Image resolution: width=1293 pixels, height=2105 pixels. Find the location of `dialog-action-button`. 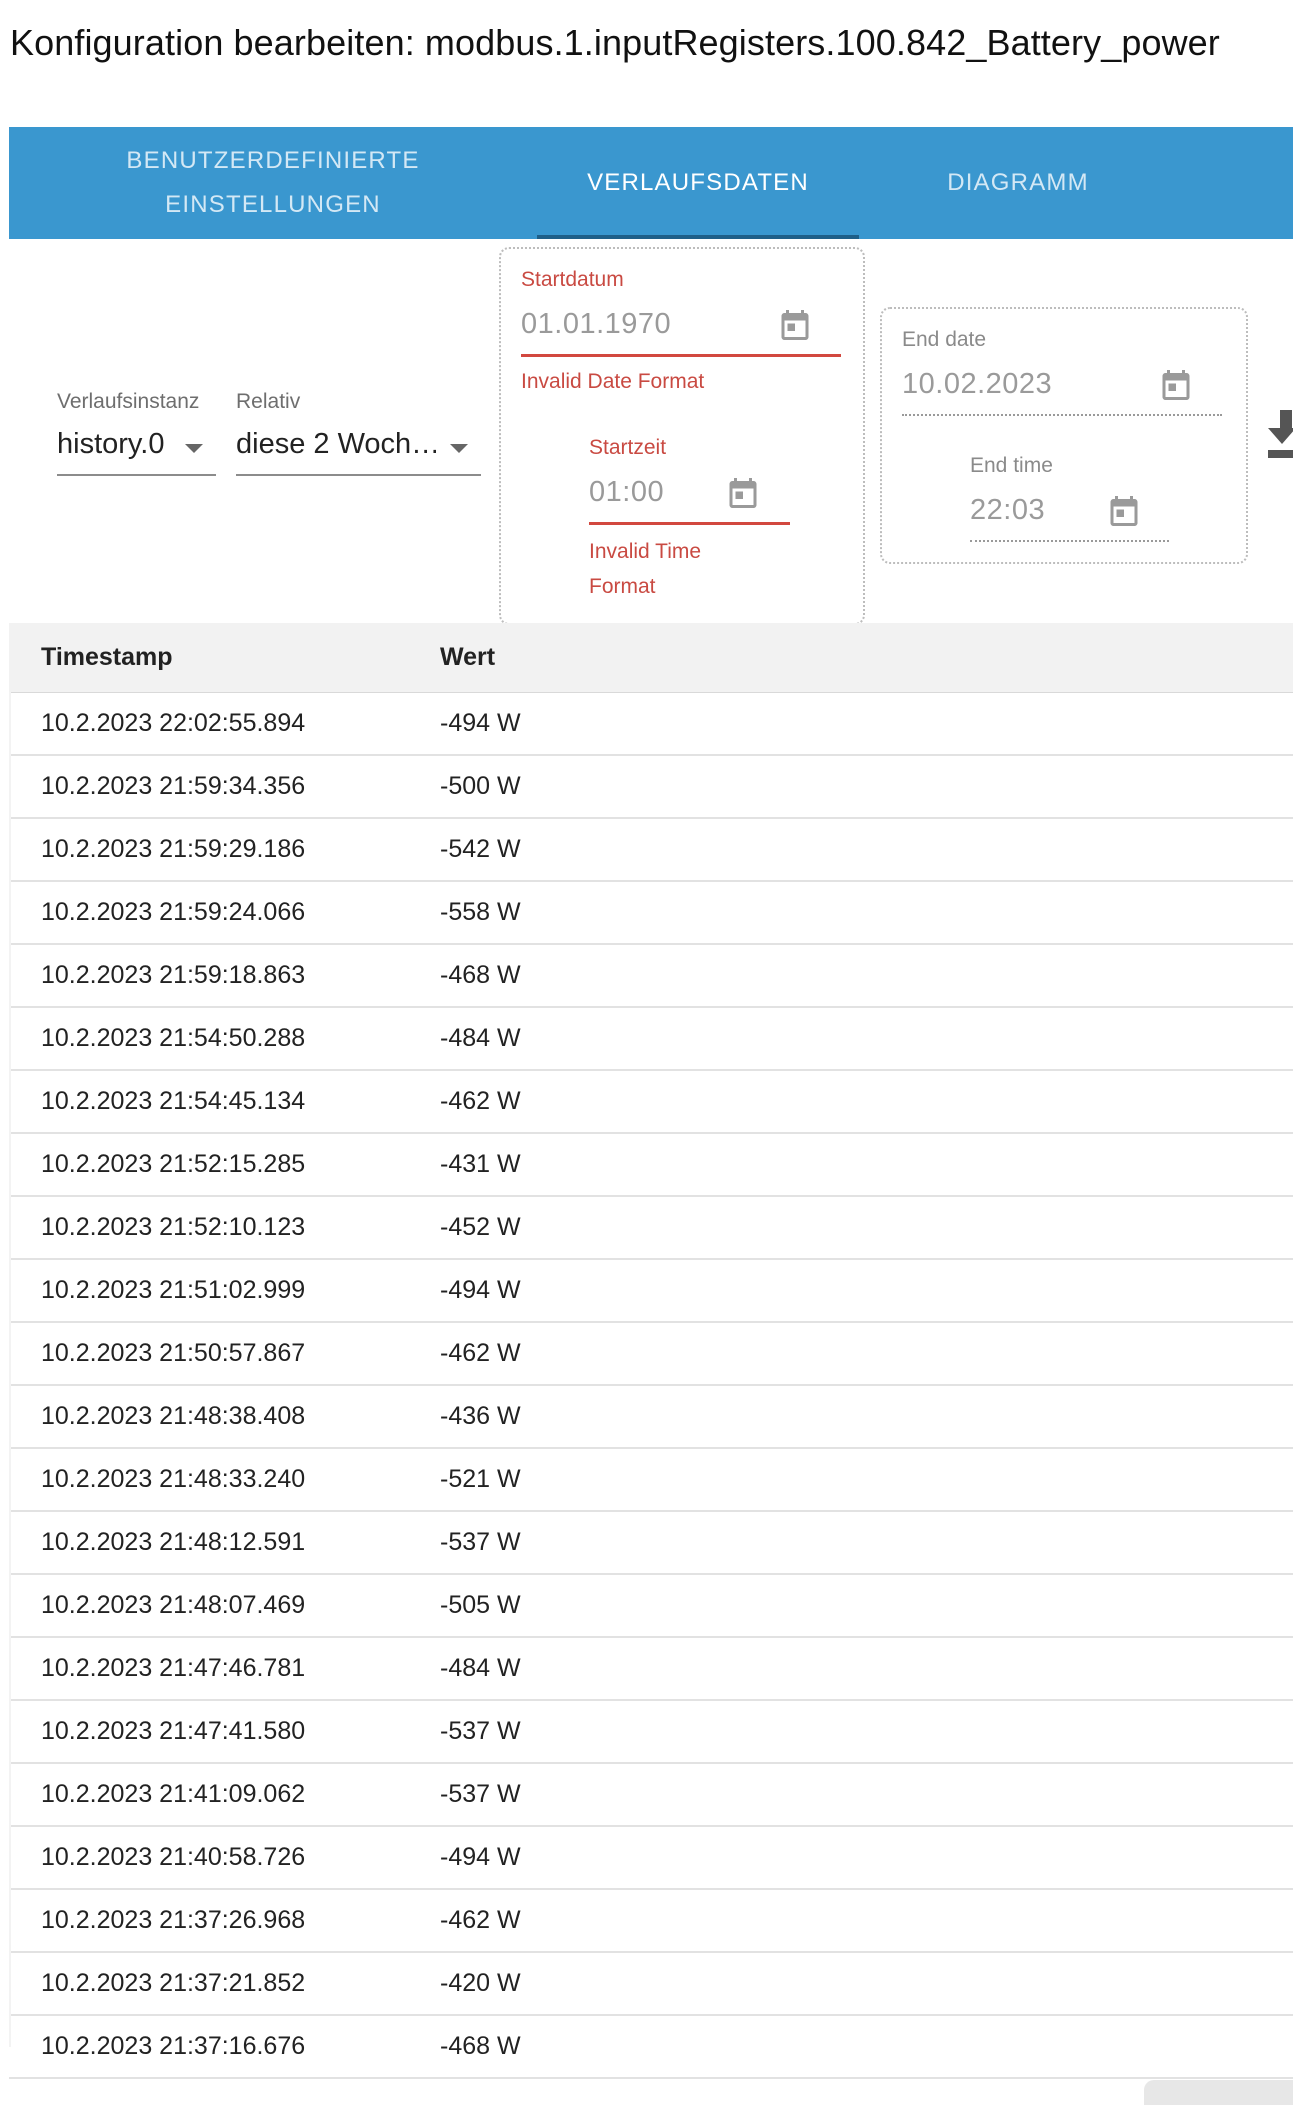

dialog-action-button is located at coordinates (1218, 2092).